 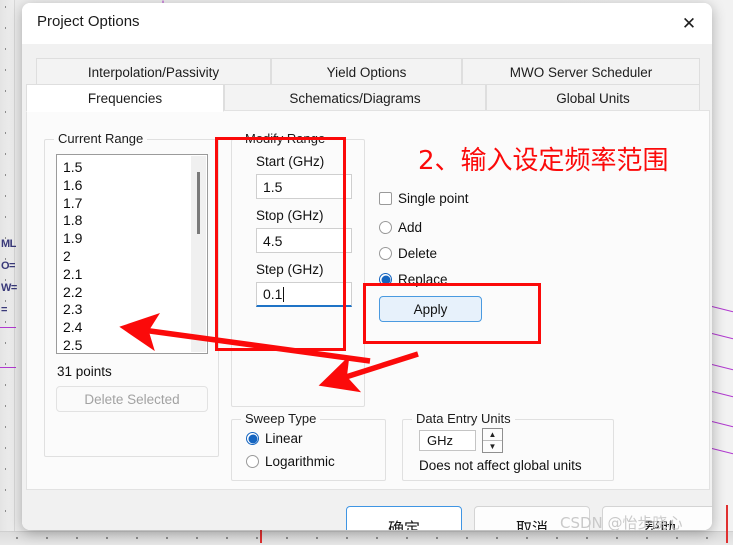 I want to click on single-point-checkbox-row: Single point, so click(x=424, y=198).